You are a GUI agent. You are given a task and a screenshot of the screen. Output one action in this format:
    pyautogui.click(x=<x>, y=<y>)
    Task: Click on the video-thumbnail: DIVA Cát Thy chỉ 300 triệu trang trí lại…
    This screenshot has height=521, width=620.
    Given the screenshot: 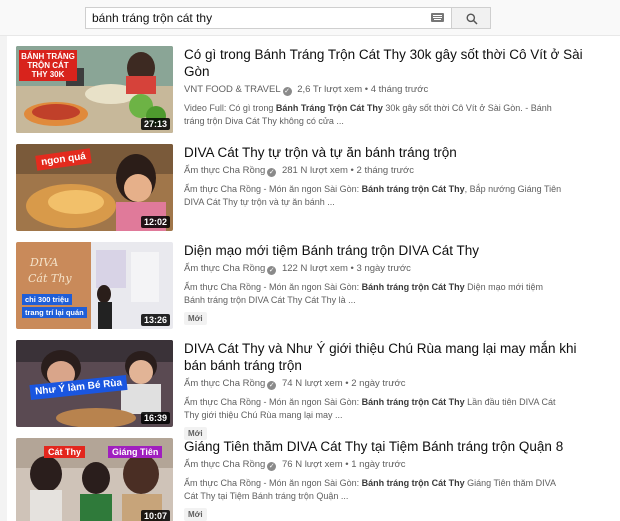 What is the action you would take?
    pyautogui.click(x=94, y=285)
    